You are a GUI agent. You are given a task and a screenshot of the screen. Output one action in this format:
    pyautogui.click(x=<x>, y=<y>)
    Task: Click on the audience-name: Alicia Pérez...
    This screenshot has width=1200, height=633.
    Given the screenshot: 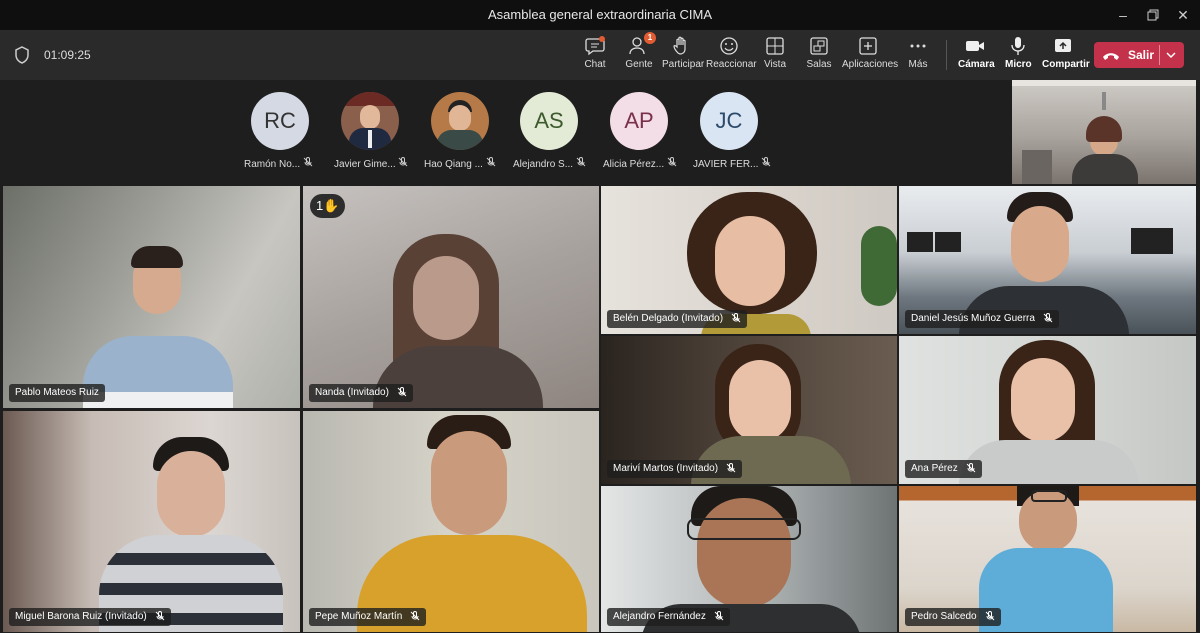 What is the action you would take?
    pyautogui.click(x=640, y=163)
    